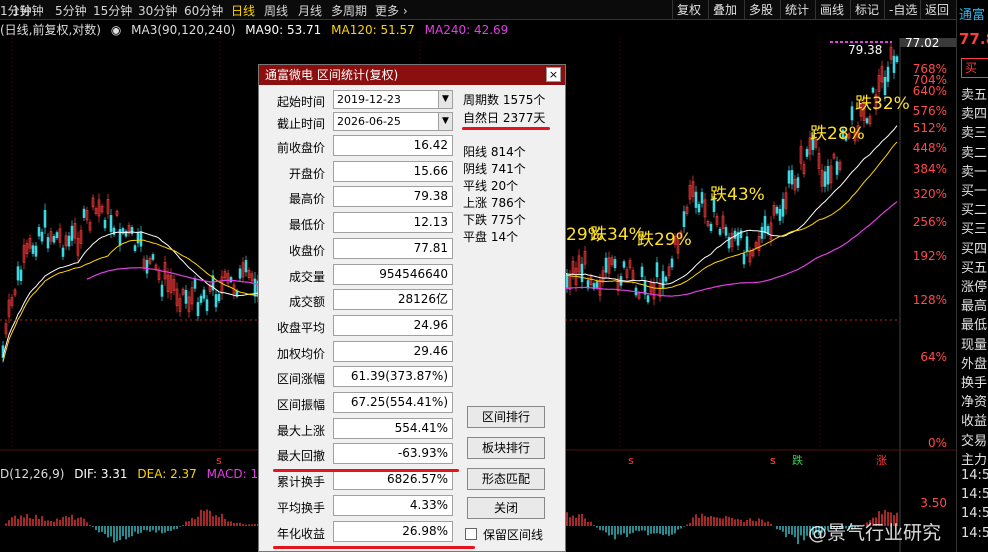 The width and height of the screenshot is (988, 552). What do you see at coordinates (349, 10) in the screenshot?
I see `timeframe-multi: 多周期` at bounding box center [349, 10].